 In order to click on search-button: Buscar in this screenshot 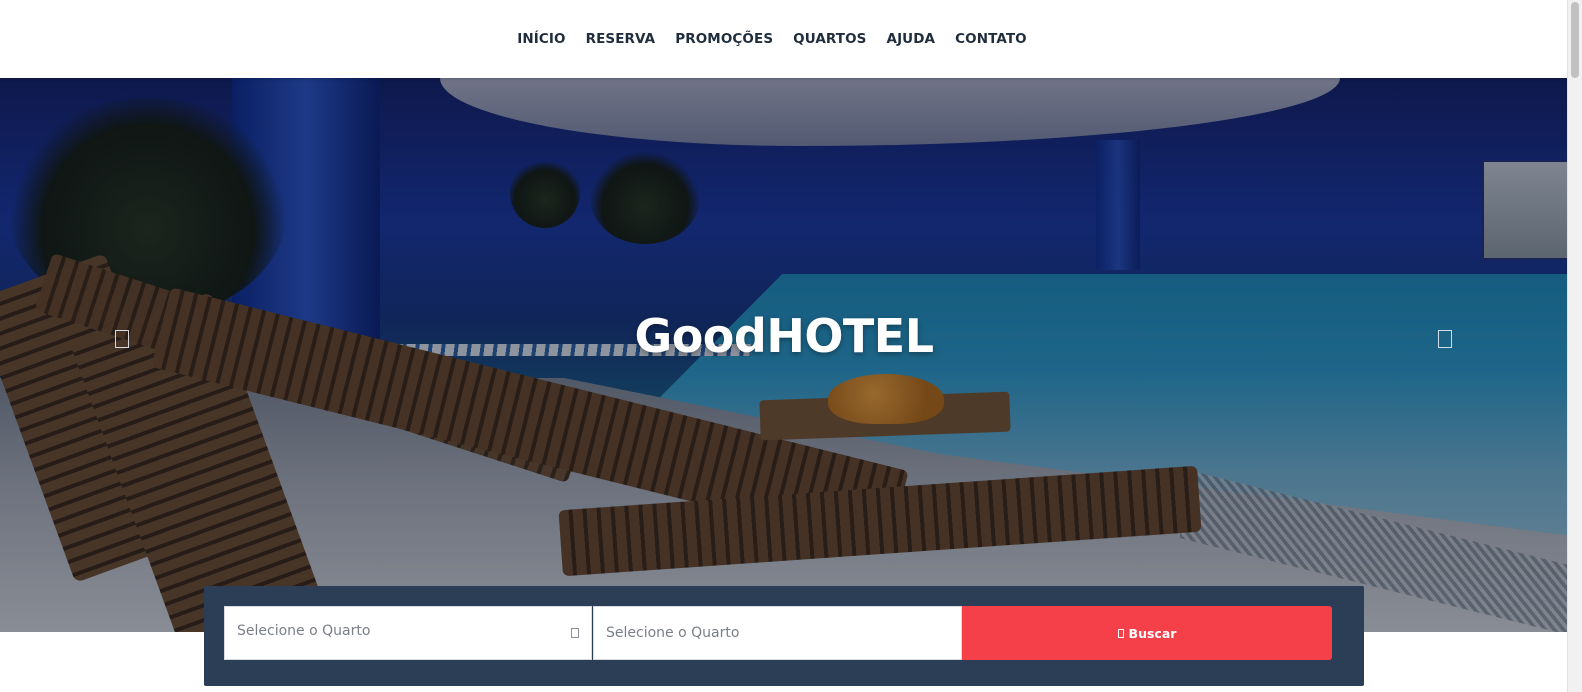, I will do `click(1147, 633)`.